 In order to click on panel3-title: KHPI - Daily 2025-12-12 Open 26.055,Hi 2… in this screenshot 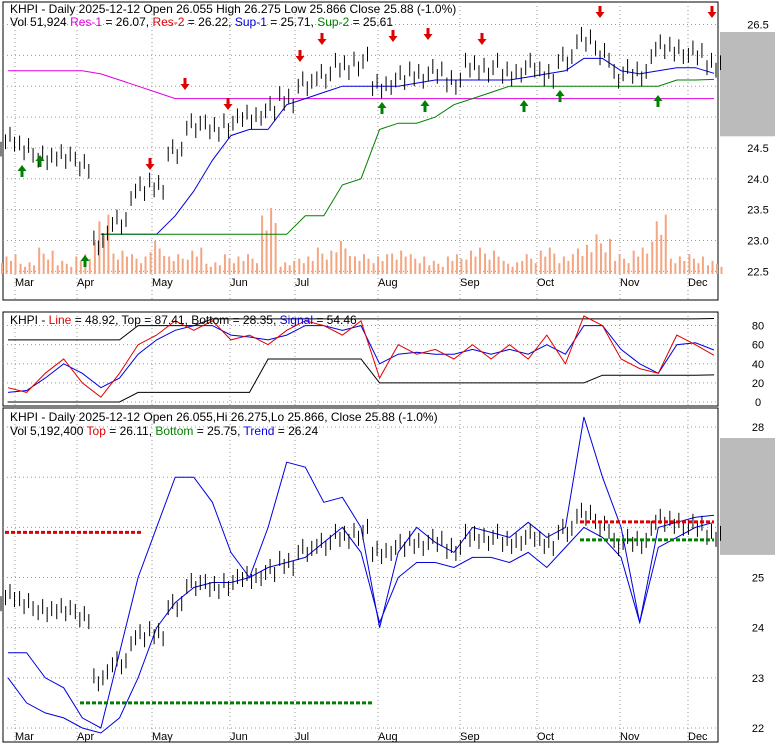, I will do `click(224, 417)`.